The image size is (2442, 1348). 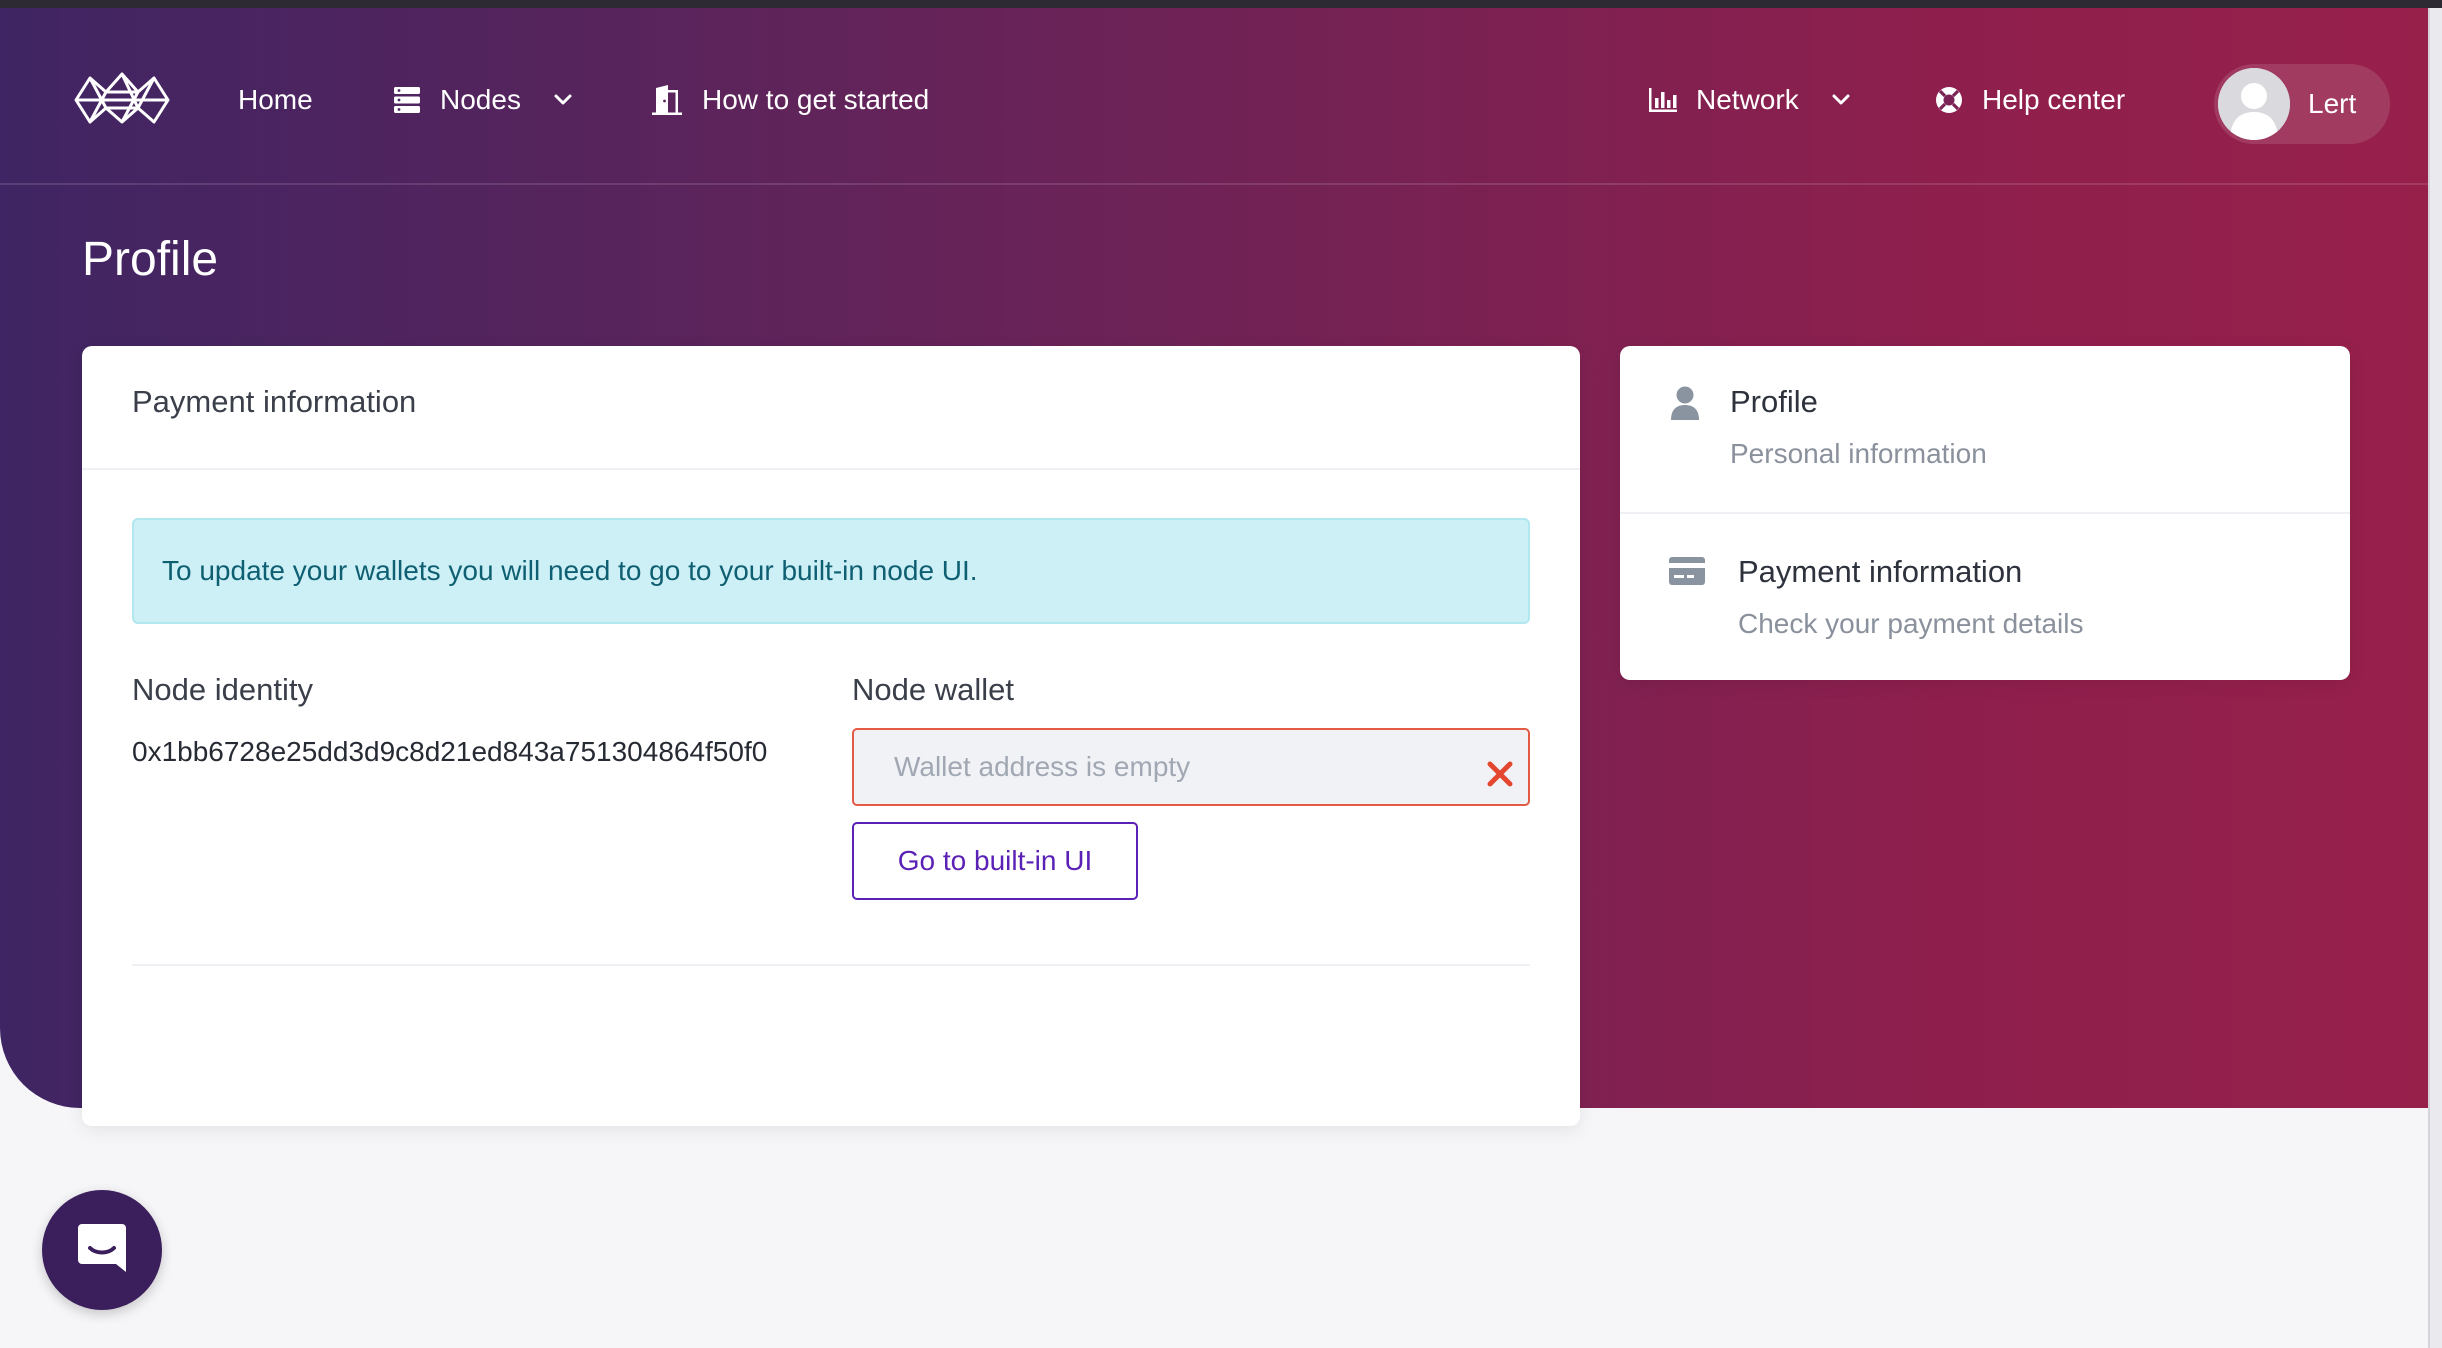 I want to click on chat-icon, so click(x=102, y=1250).